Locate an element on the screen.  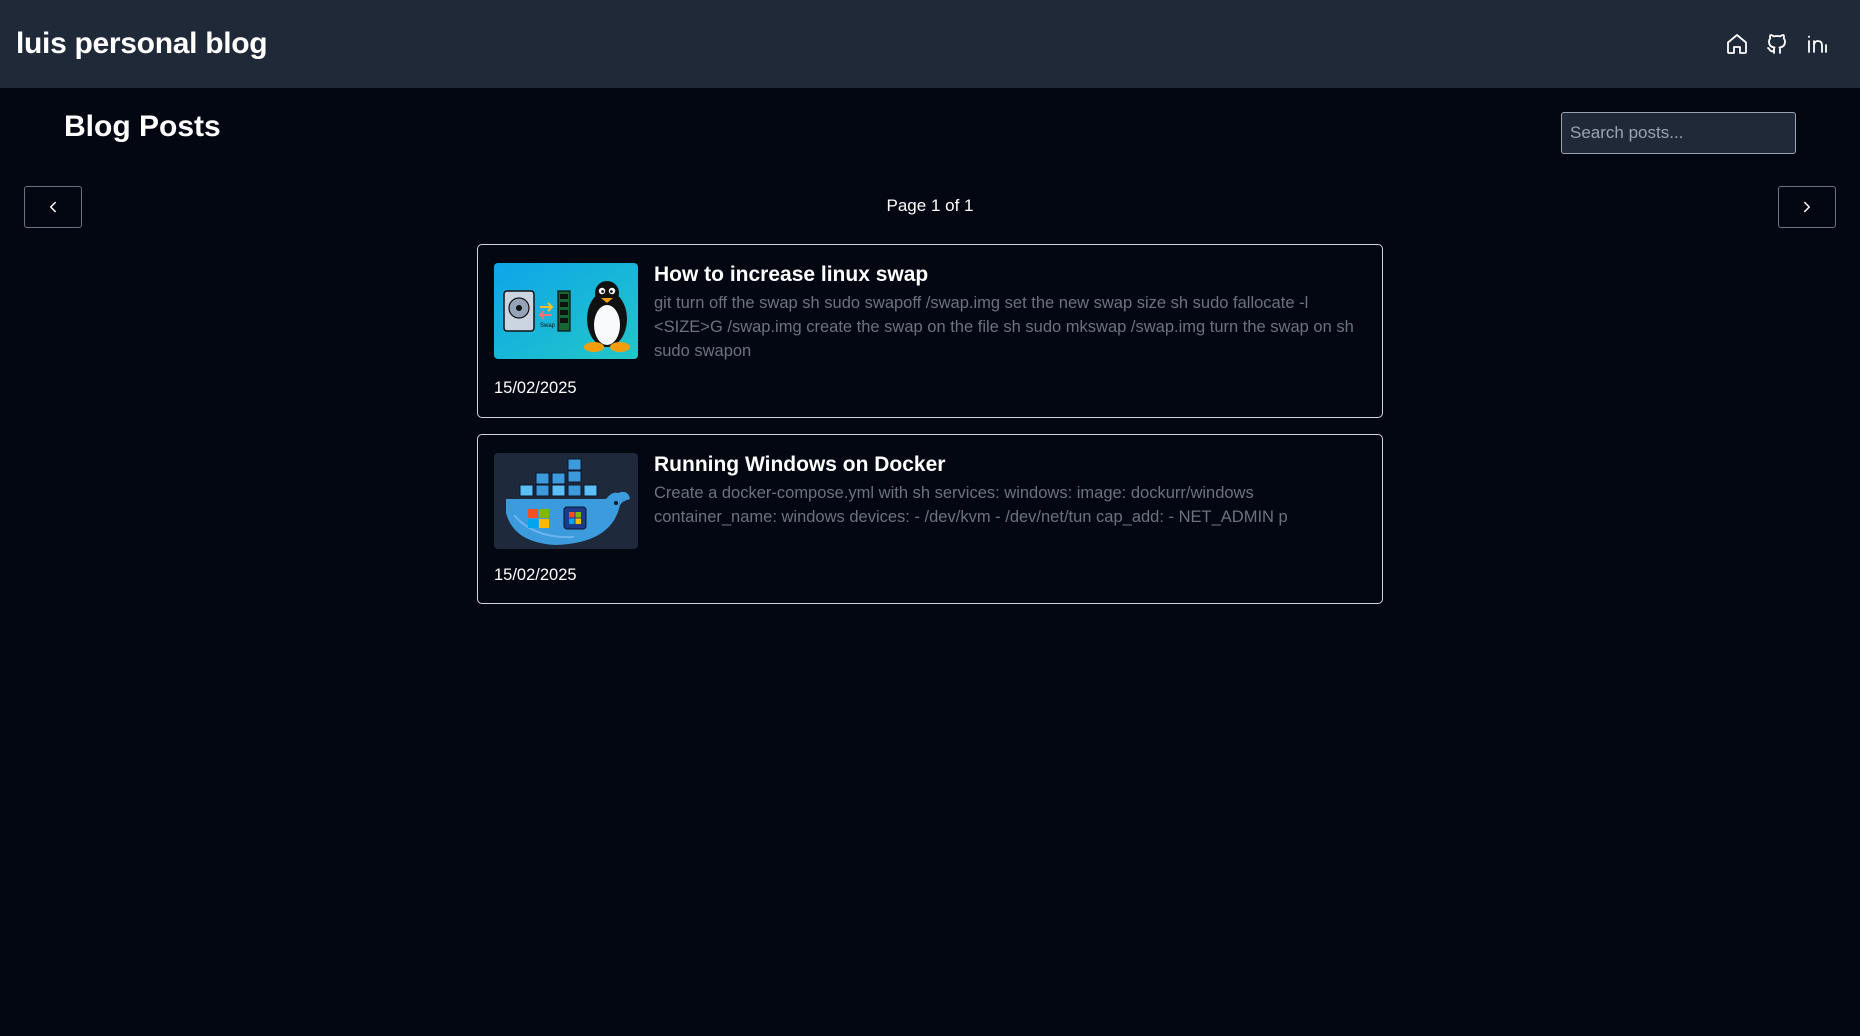
post-title: Running Windows on Docker is located at coordinates (799, 465).